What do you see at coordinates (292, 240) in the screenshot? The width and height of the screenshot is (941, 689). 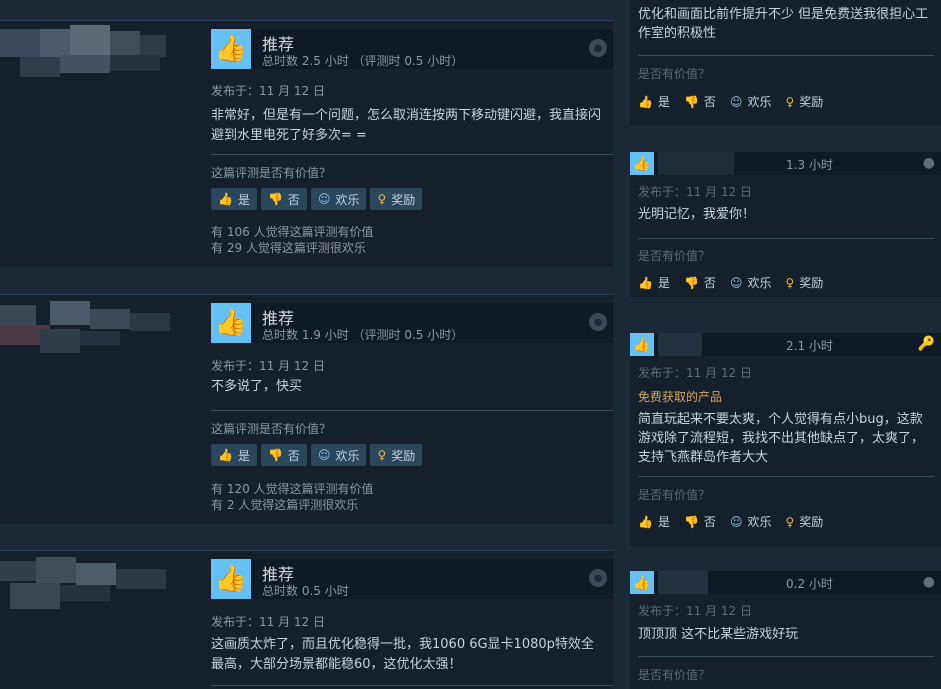 I see `review-stats: 有 106 人觉得这篇评测有价值 有 29 人觉得这篇评测很欢乐` at bounding box center [292, 240].